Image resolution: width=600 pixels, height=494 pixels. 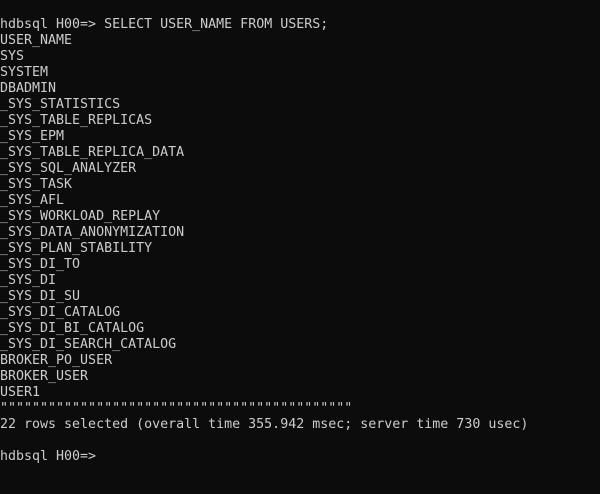 What do you see at coordinates (28, 280) in the screenshot?
I see `result-row: _SYS_DI` at bounding box center [28, 280].